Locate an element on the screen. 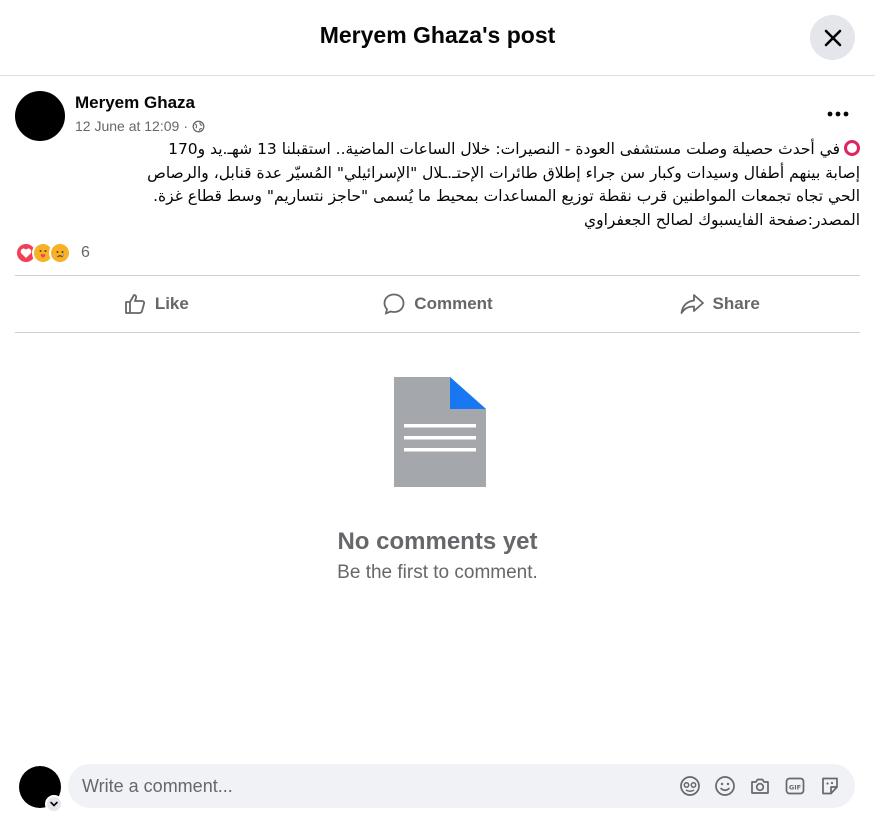  post-actions: Like Comment Share is located at coordinates (437, 304).